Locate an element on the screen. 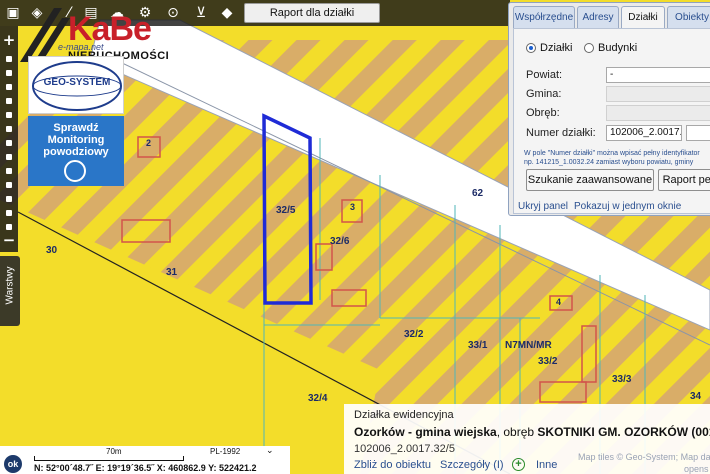 This screenshot has width=710, height=474. parcel-label: 33/3 is located at coordinates (622, 379).